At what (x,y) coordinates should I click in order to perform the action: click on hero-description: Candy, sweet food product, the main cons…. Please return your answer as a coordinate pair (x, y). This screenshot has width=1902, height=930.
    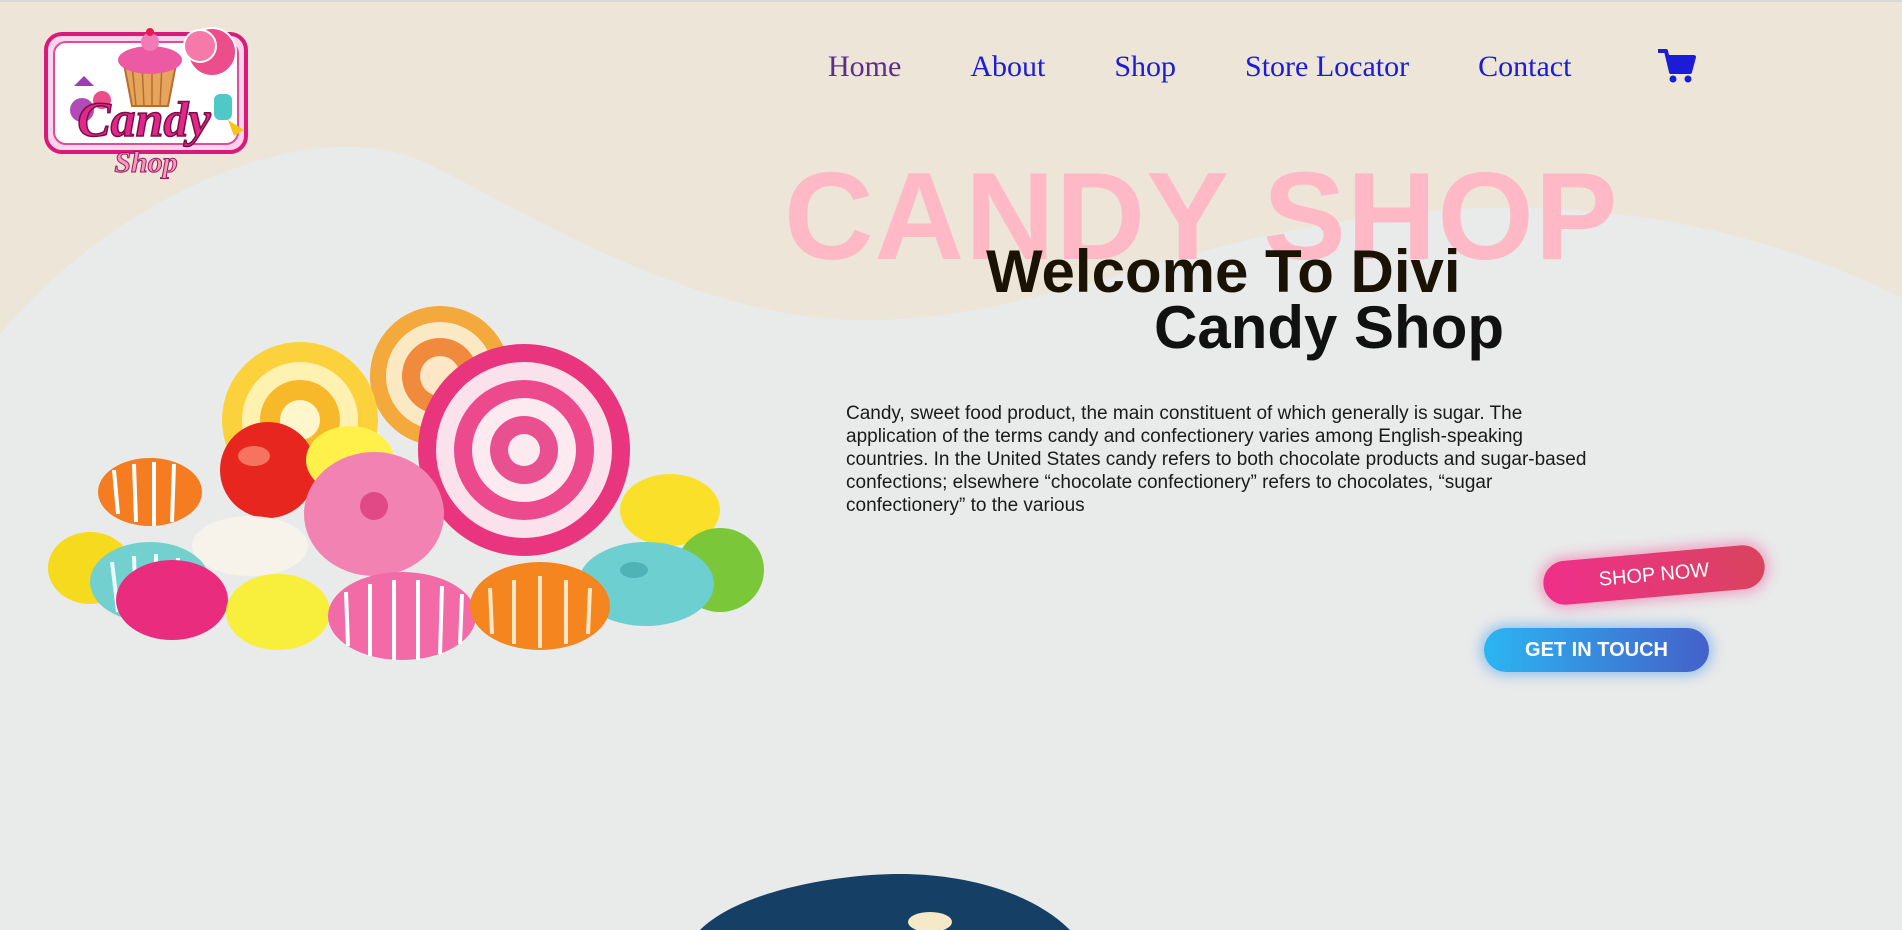
    Looking at the image, I should click on (1216, 459).